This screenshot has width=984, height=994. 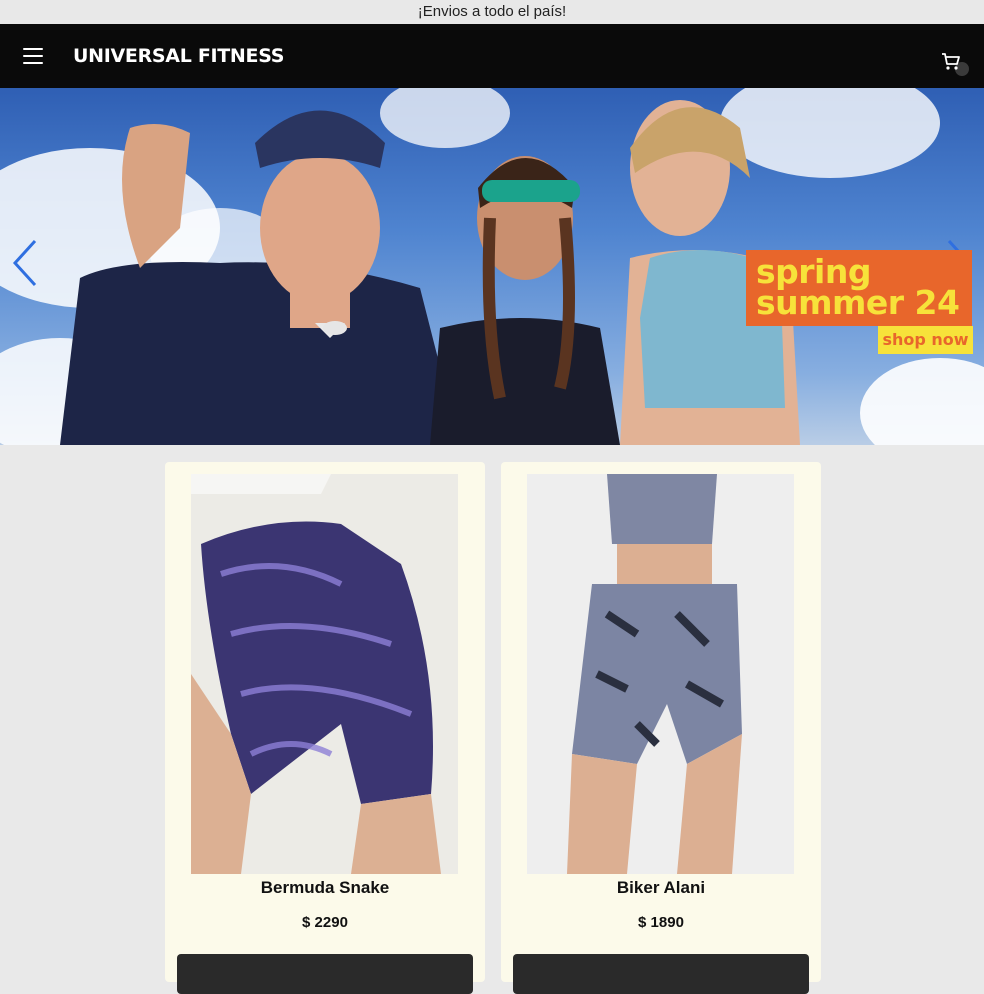 What do you see at coordinates (325, 922) in the screenshot?
I see `product-price: $ 2290` at bounding box center [325, 922].